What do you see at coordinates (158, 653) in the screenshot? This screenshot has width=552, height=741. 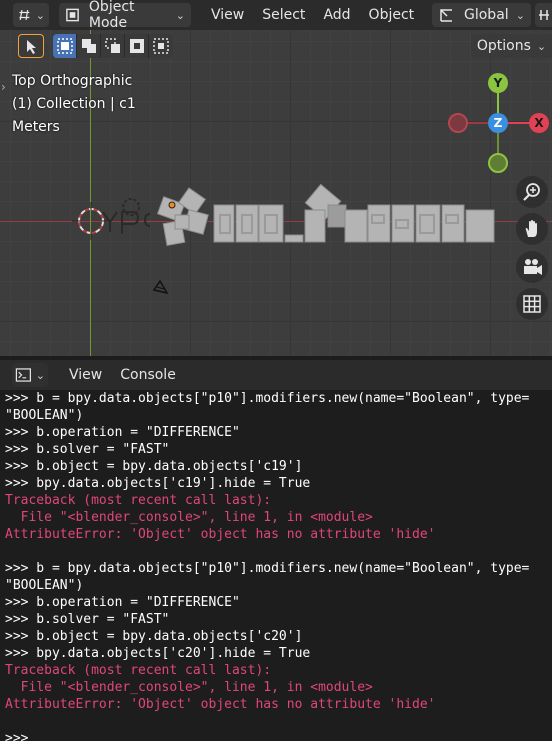 I see `console-input-line: >>> bpy.data.objects['c20'].hide = True` at bounding box center [158, 653].